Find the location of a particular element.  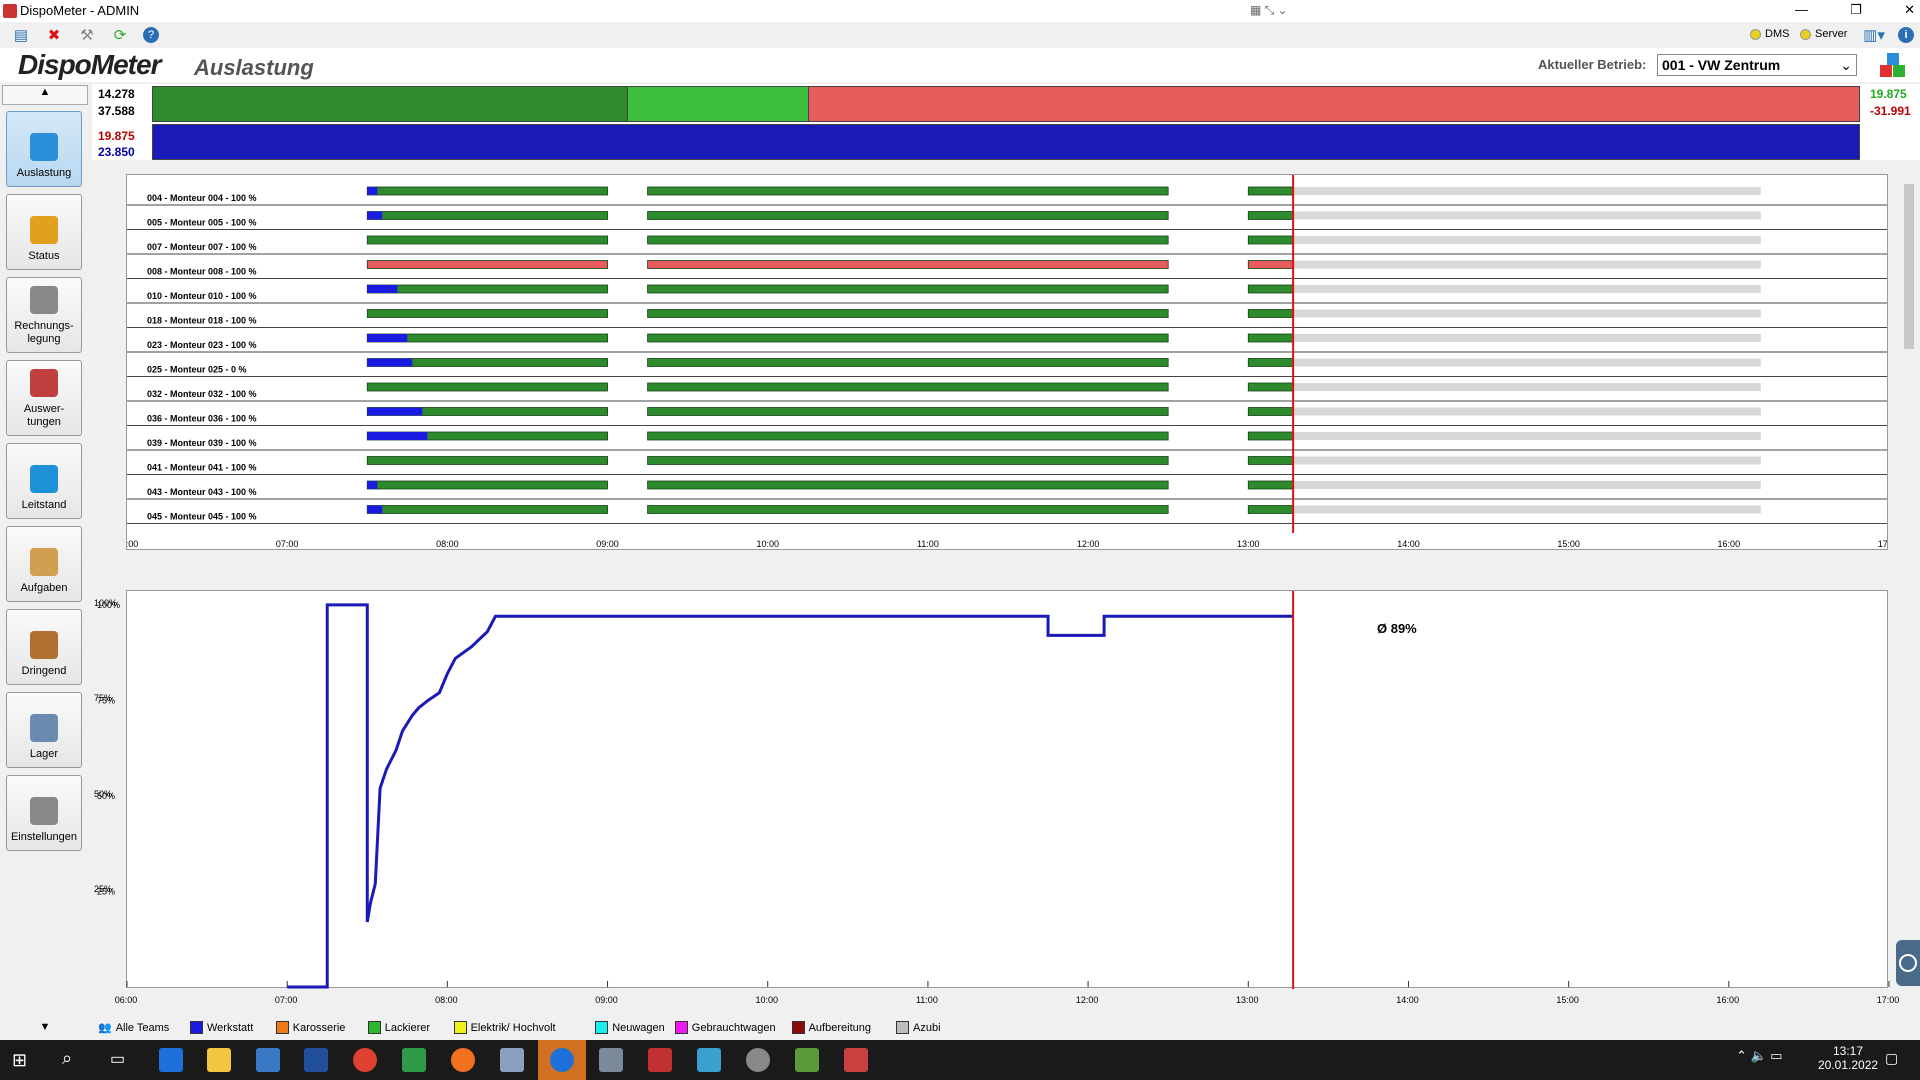

firefox-icon is located at coordinates (463, 1060).